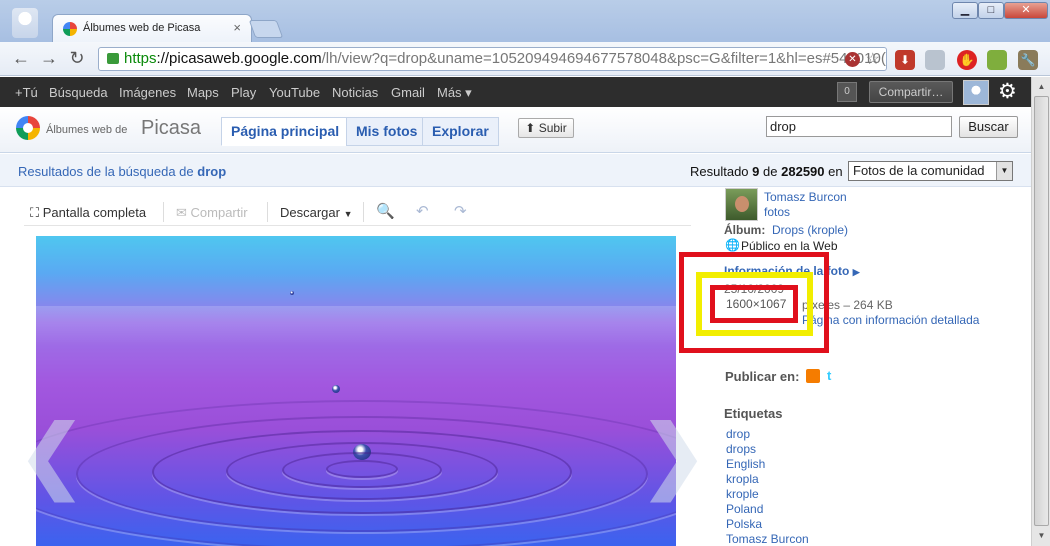  I want to click on owner-avatar, so click(741, 204).